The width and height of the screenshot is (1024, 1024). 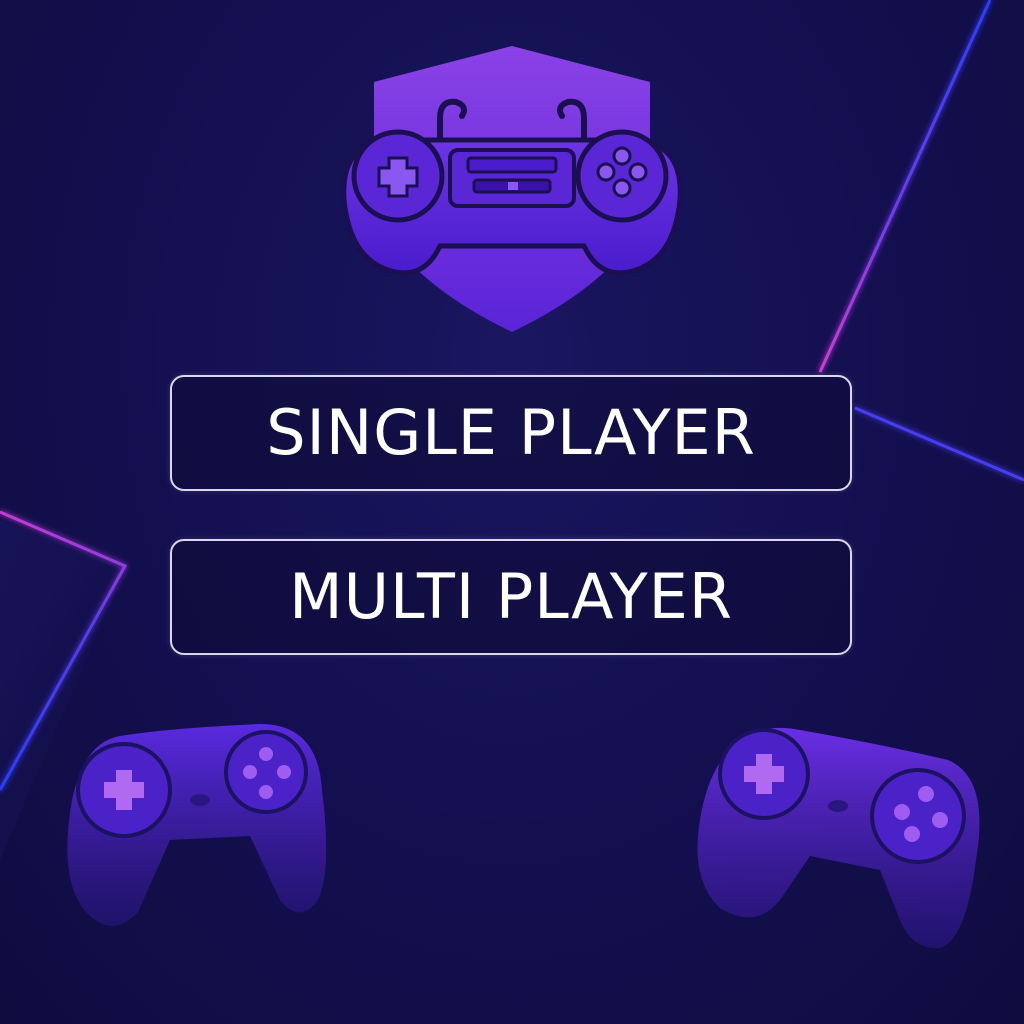 I want to click on single-player-button: SINGLE PLAYER, so click(x=511, y=433).